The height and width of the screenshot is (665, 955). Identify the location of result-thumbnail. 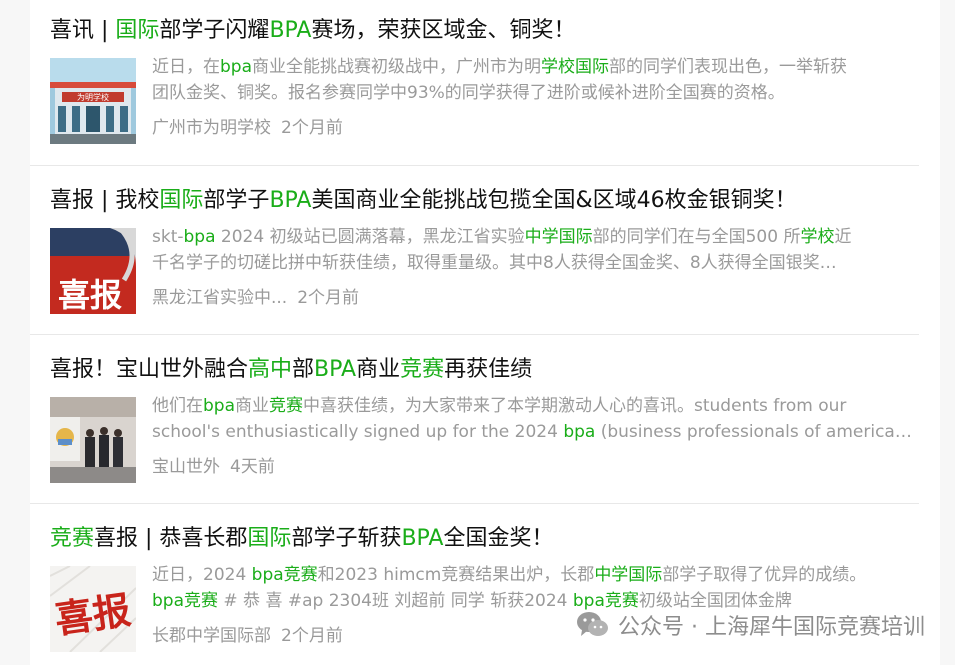
(93, 440).